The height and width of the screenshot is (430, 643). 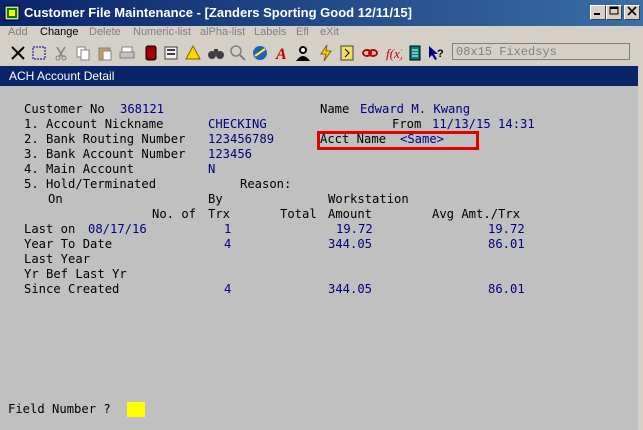 I want to click on app-icon, so click(x=12, y=13).